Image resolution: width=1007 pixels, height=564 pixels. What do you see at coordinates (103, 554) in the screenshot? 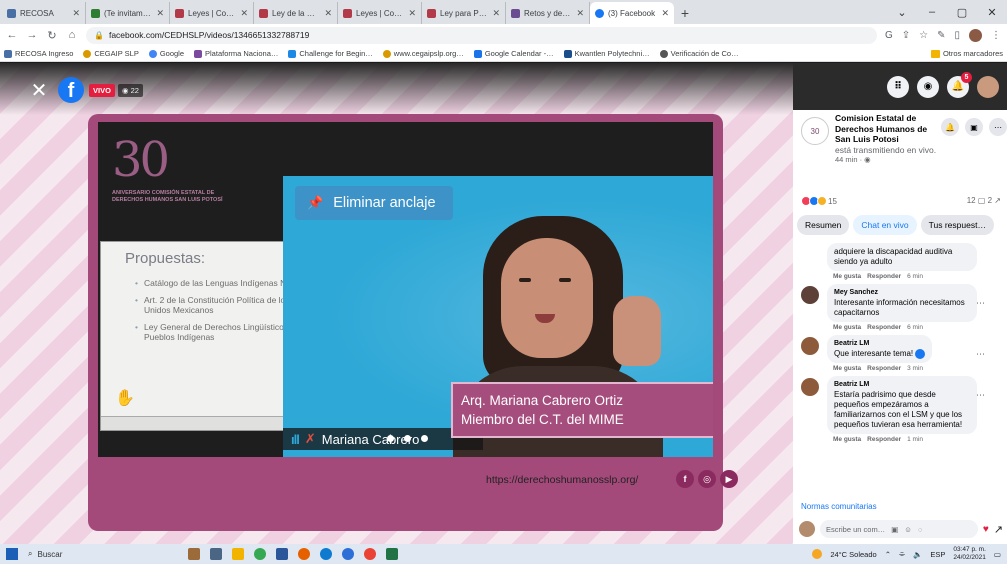
I see `taskbar-search: ⌕ Buscar` at bounding box center [103, 554].